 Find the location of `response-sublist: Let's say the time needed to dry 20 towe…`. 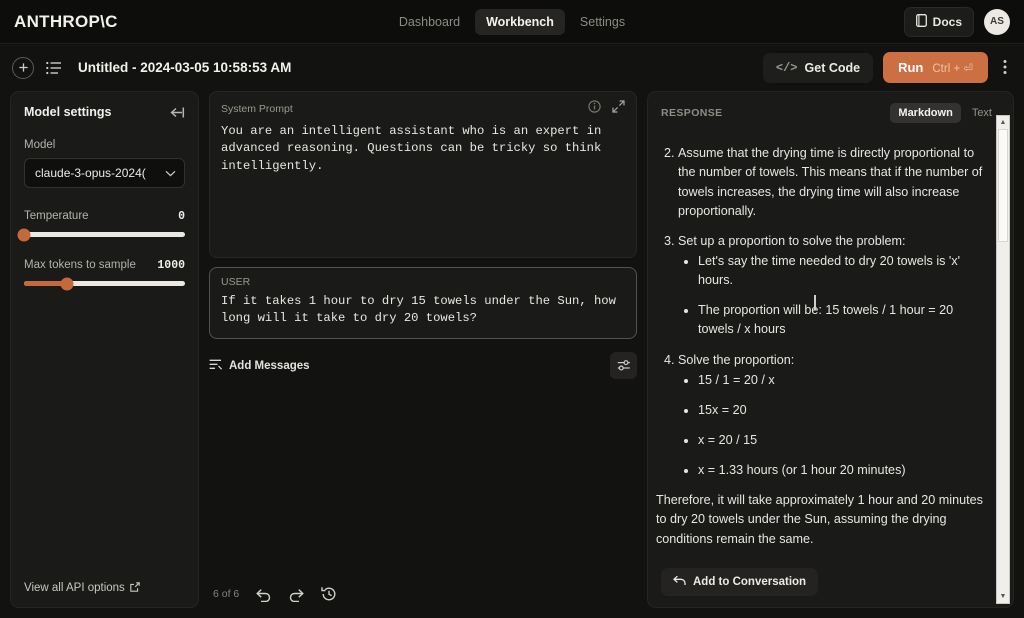

response-sublist: Let's say the time needed to dry 20 towe… is located at coordinates (830, 296).